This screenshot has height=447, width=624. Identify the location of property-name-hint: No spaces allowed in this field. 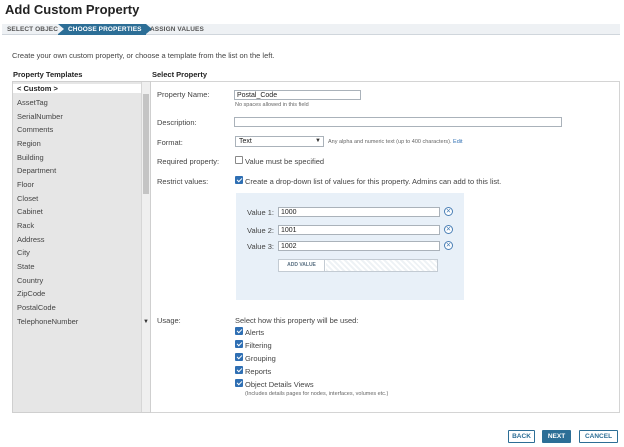
(272, 105).